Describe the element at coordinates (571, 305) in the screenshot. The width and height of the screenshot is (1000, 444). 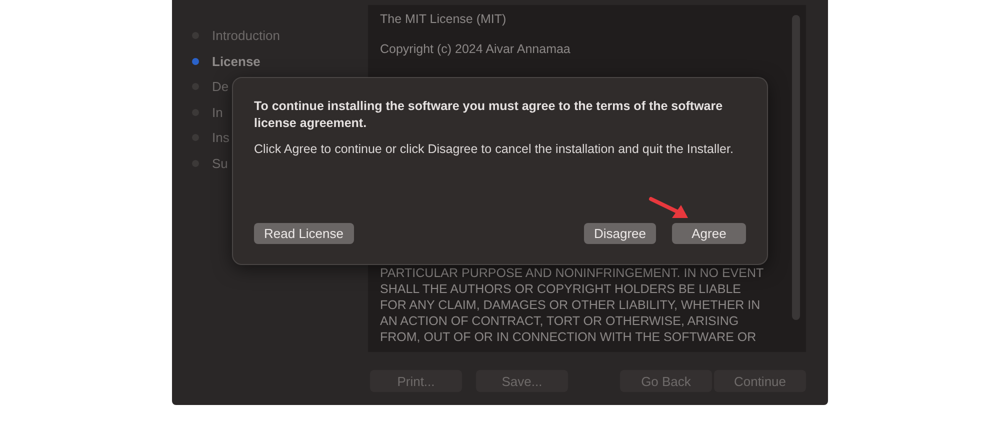
I see `license-line: FOR ANY CLAIM, DAMAGES OR OTHER LIABILITY, WHETHER IN` at that location.